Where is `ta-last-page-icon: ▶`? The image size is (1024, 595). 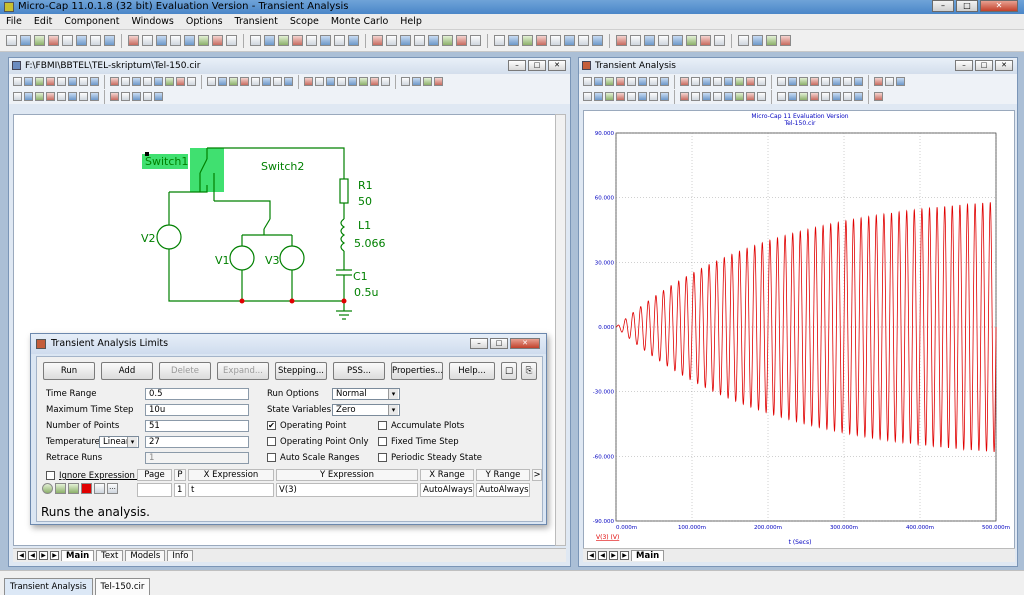
ta-last-page-icon: ▶ is located at coordinates (624, 555).